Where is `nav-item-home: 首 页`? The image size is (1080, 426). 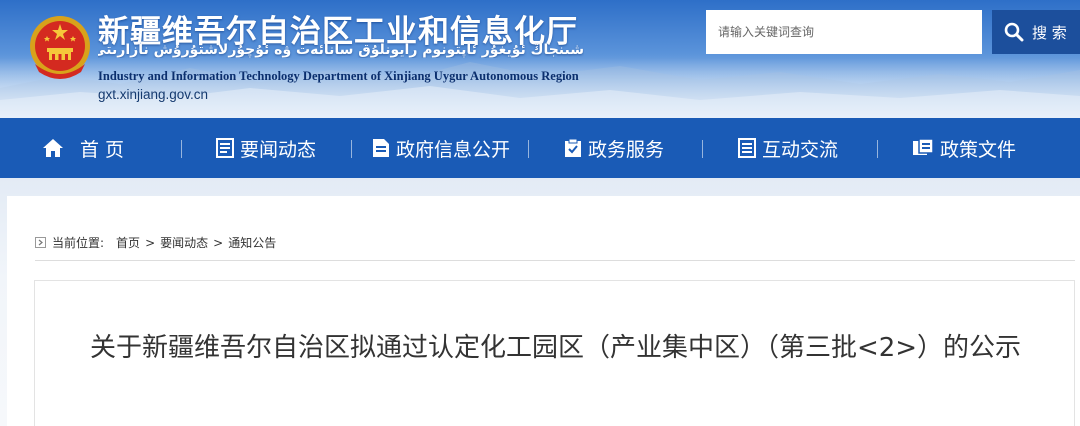
nav-item-home: 首 页 is located at coordinates (83, 148).